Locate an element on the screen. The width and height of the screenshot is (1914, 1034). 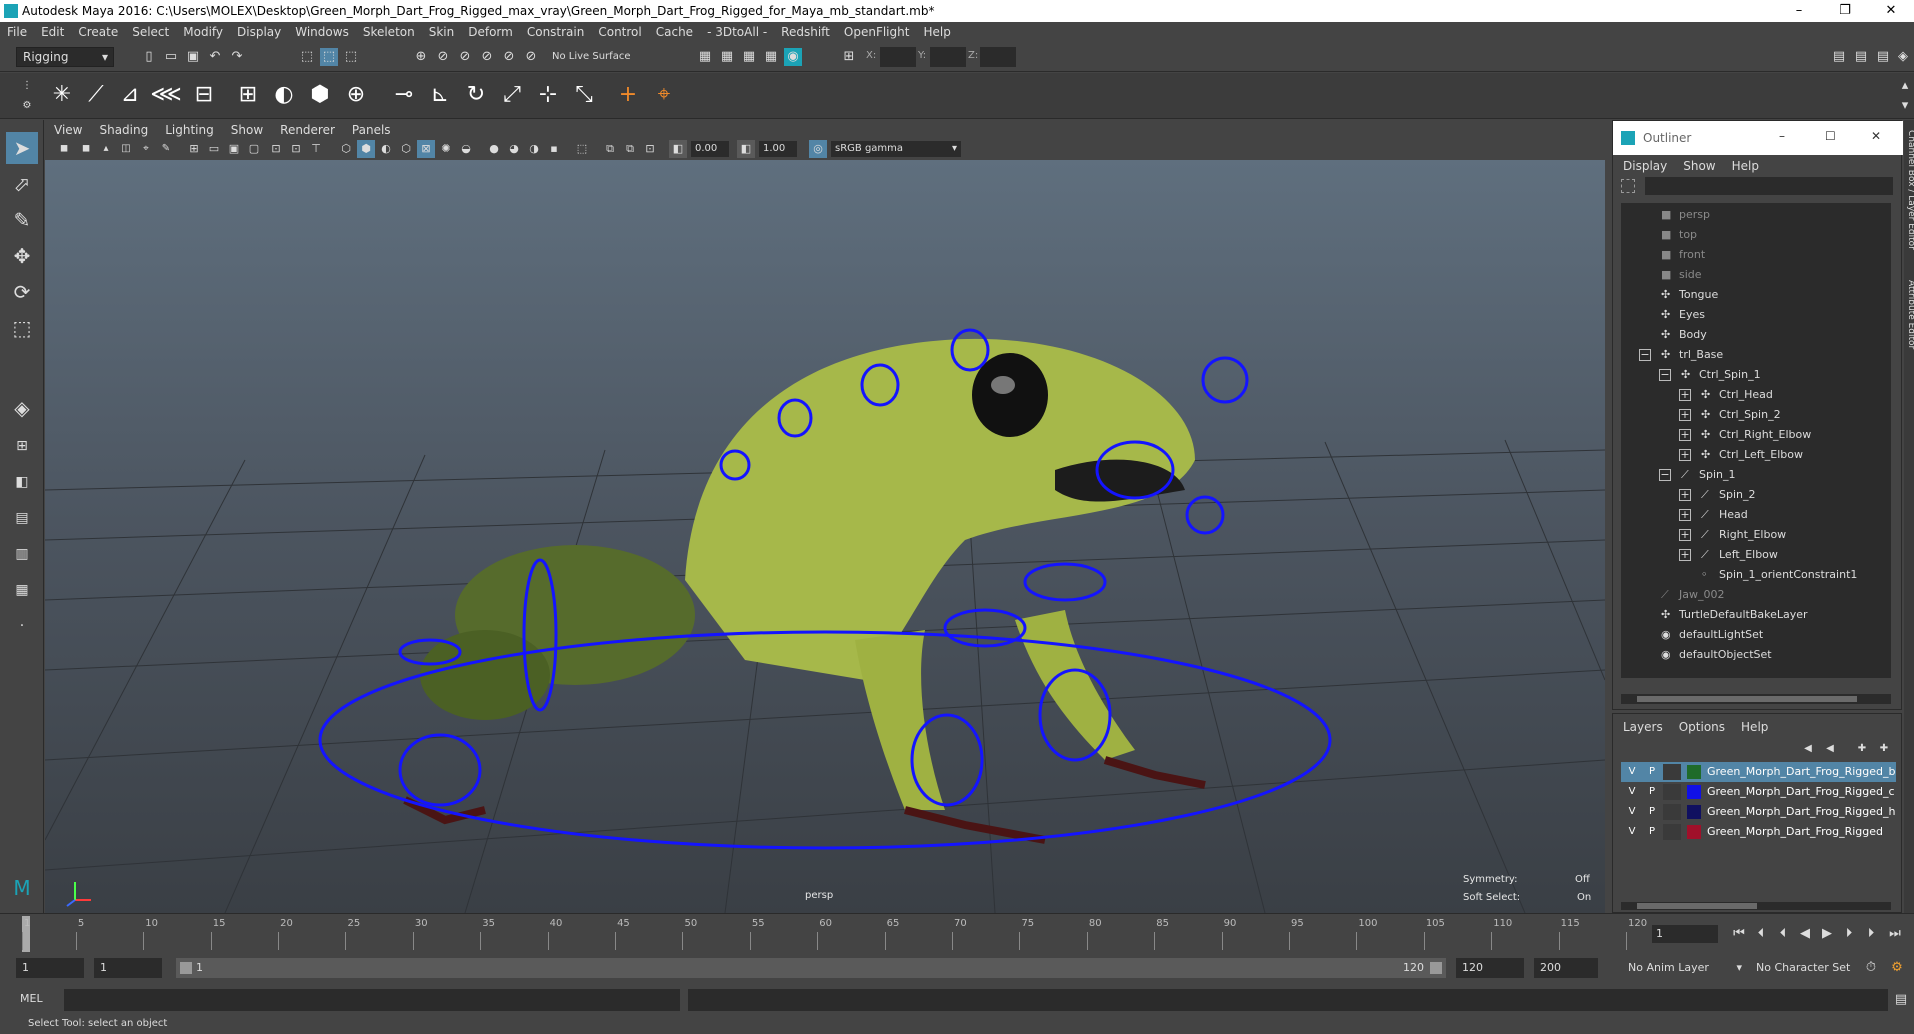
select-hierarchy-icon: ⬚ is located at coordinates (307, 57).